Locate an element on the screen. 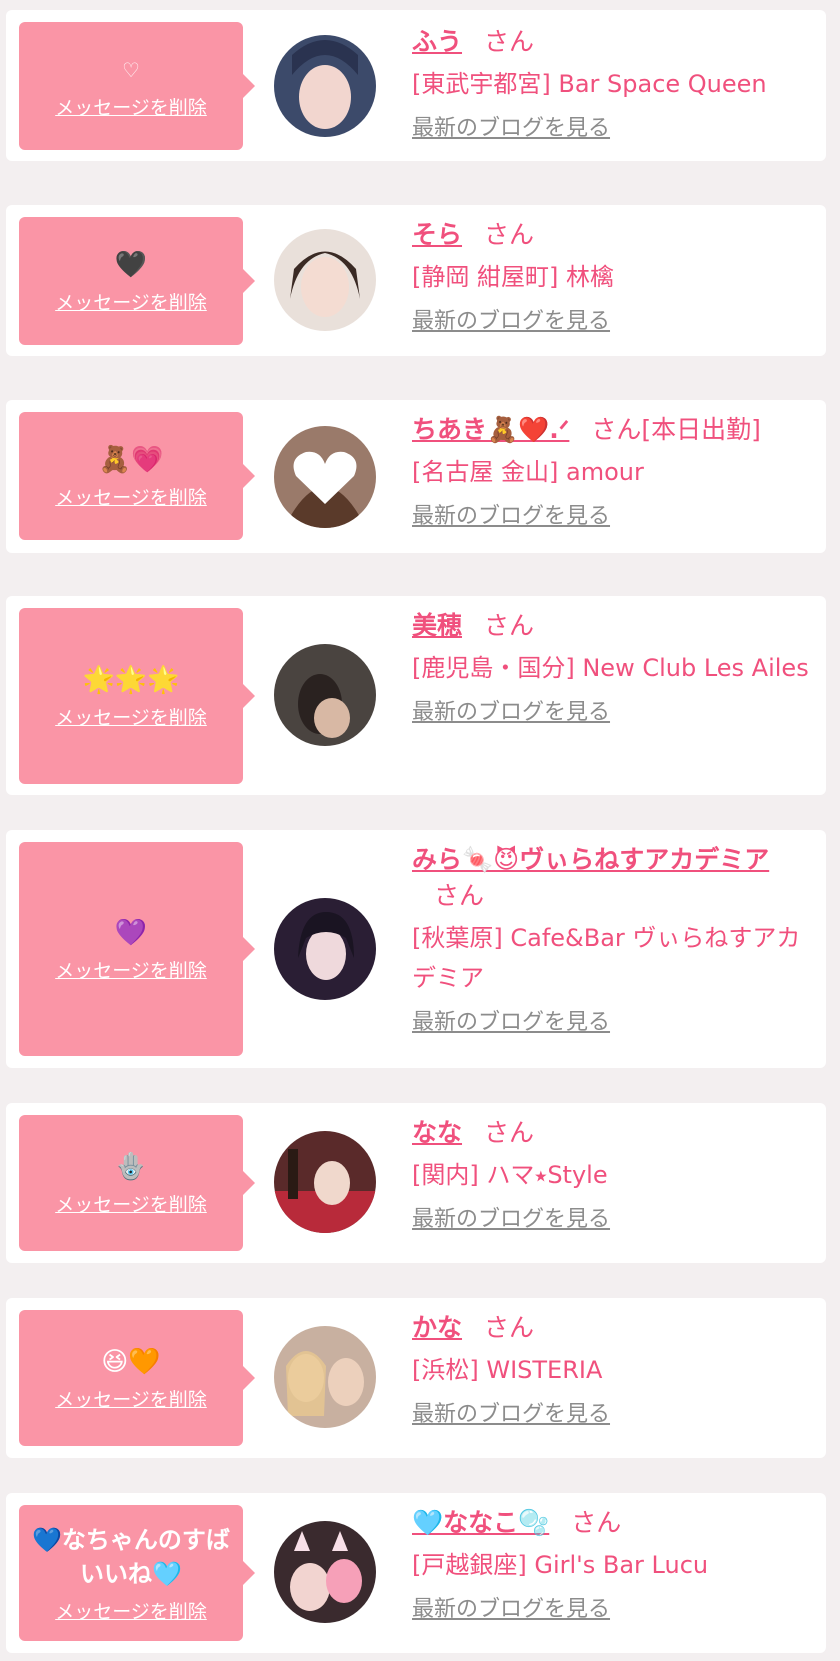 This screenshot has width=840, height=1661. sender-info: なな さん [関内] ハマ⭑Style 最新のブログを見る is located at coordinates (612, 1175).